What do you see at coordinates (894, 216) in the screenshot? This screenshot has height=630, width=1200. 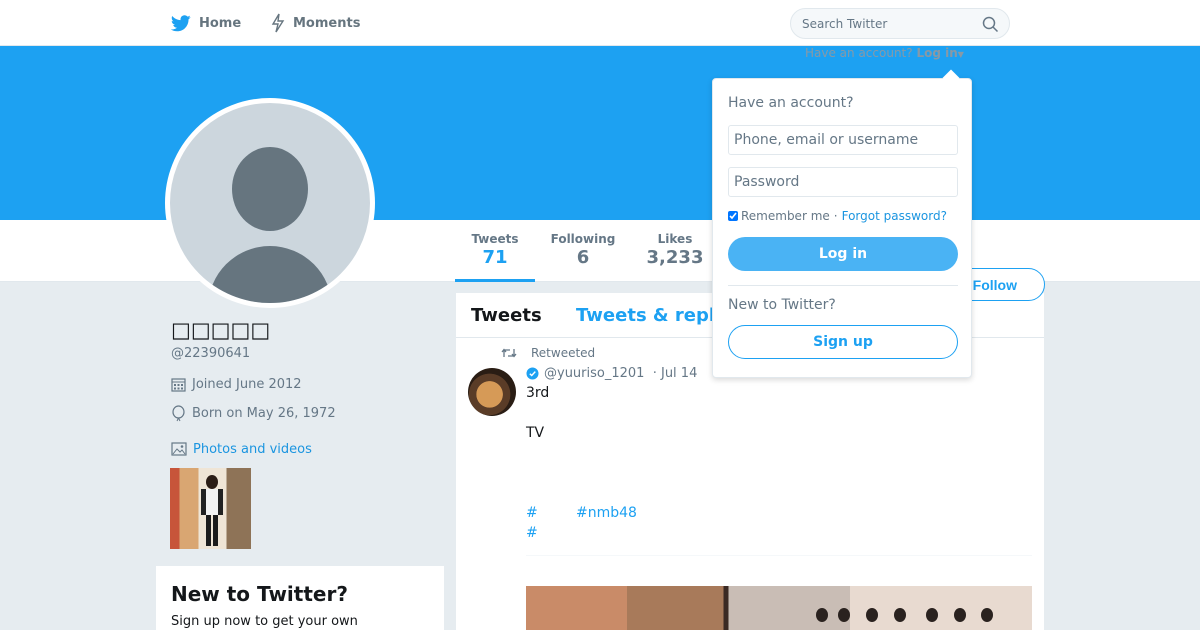 I see `forgot-password-link: Forgot password?` at bounding box center [894, 216].